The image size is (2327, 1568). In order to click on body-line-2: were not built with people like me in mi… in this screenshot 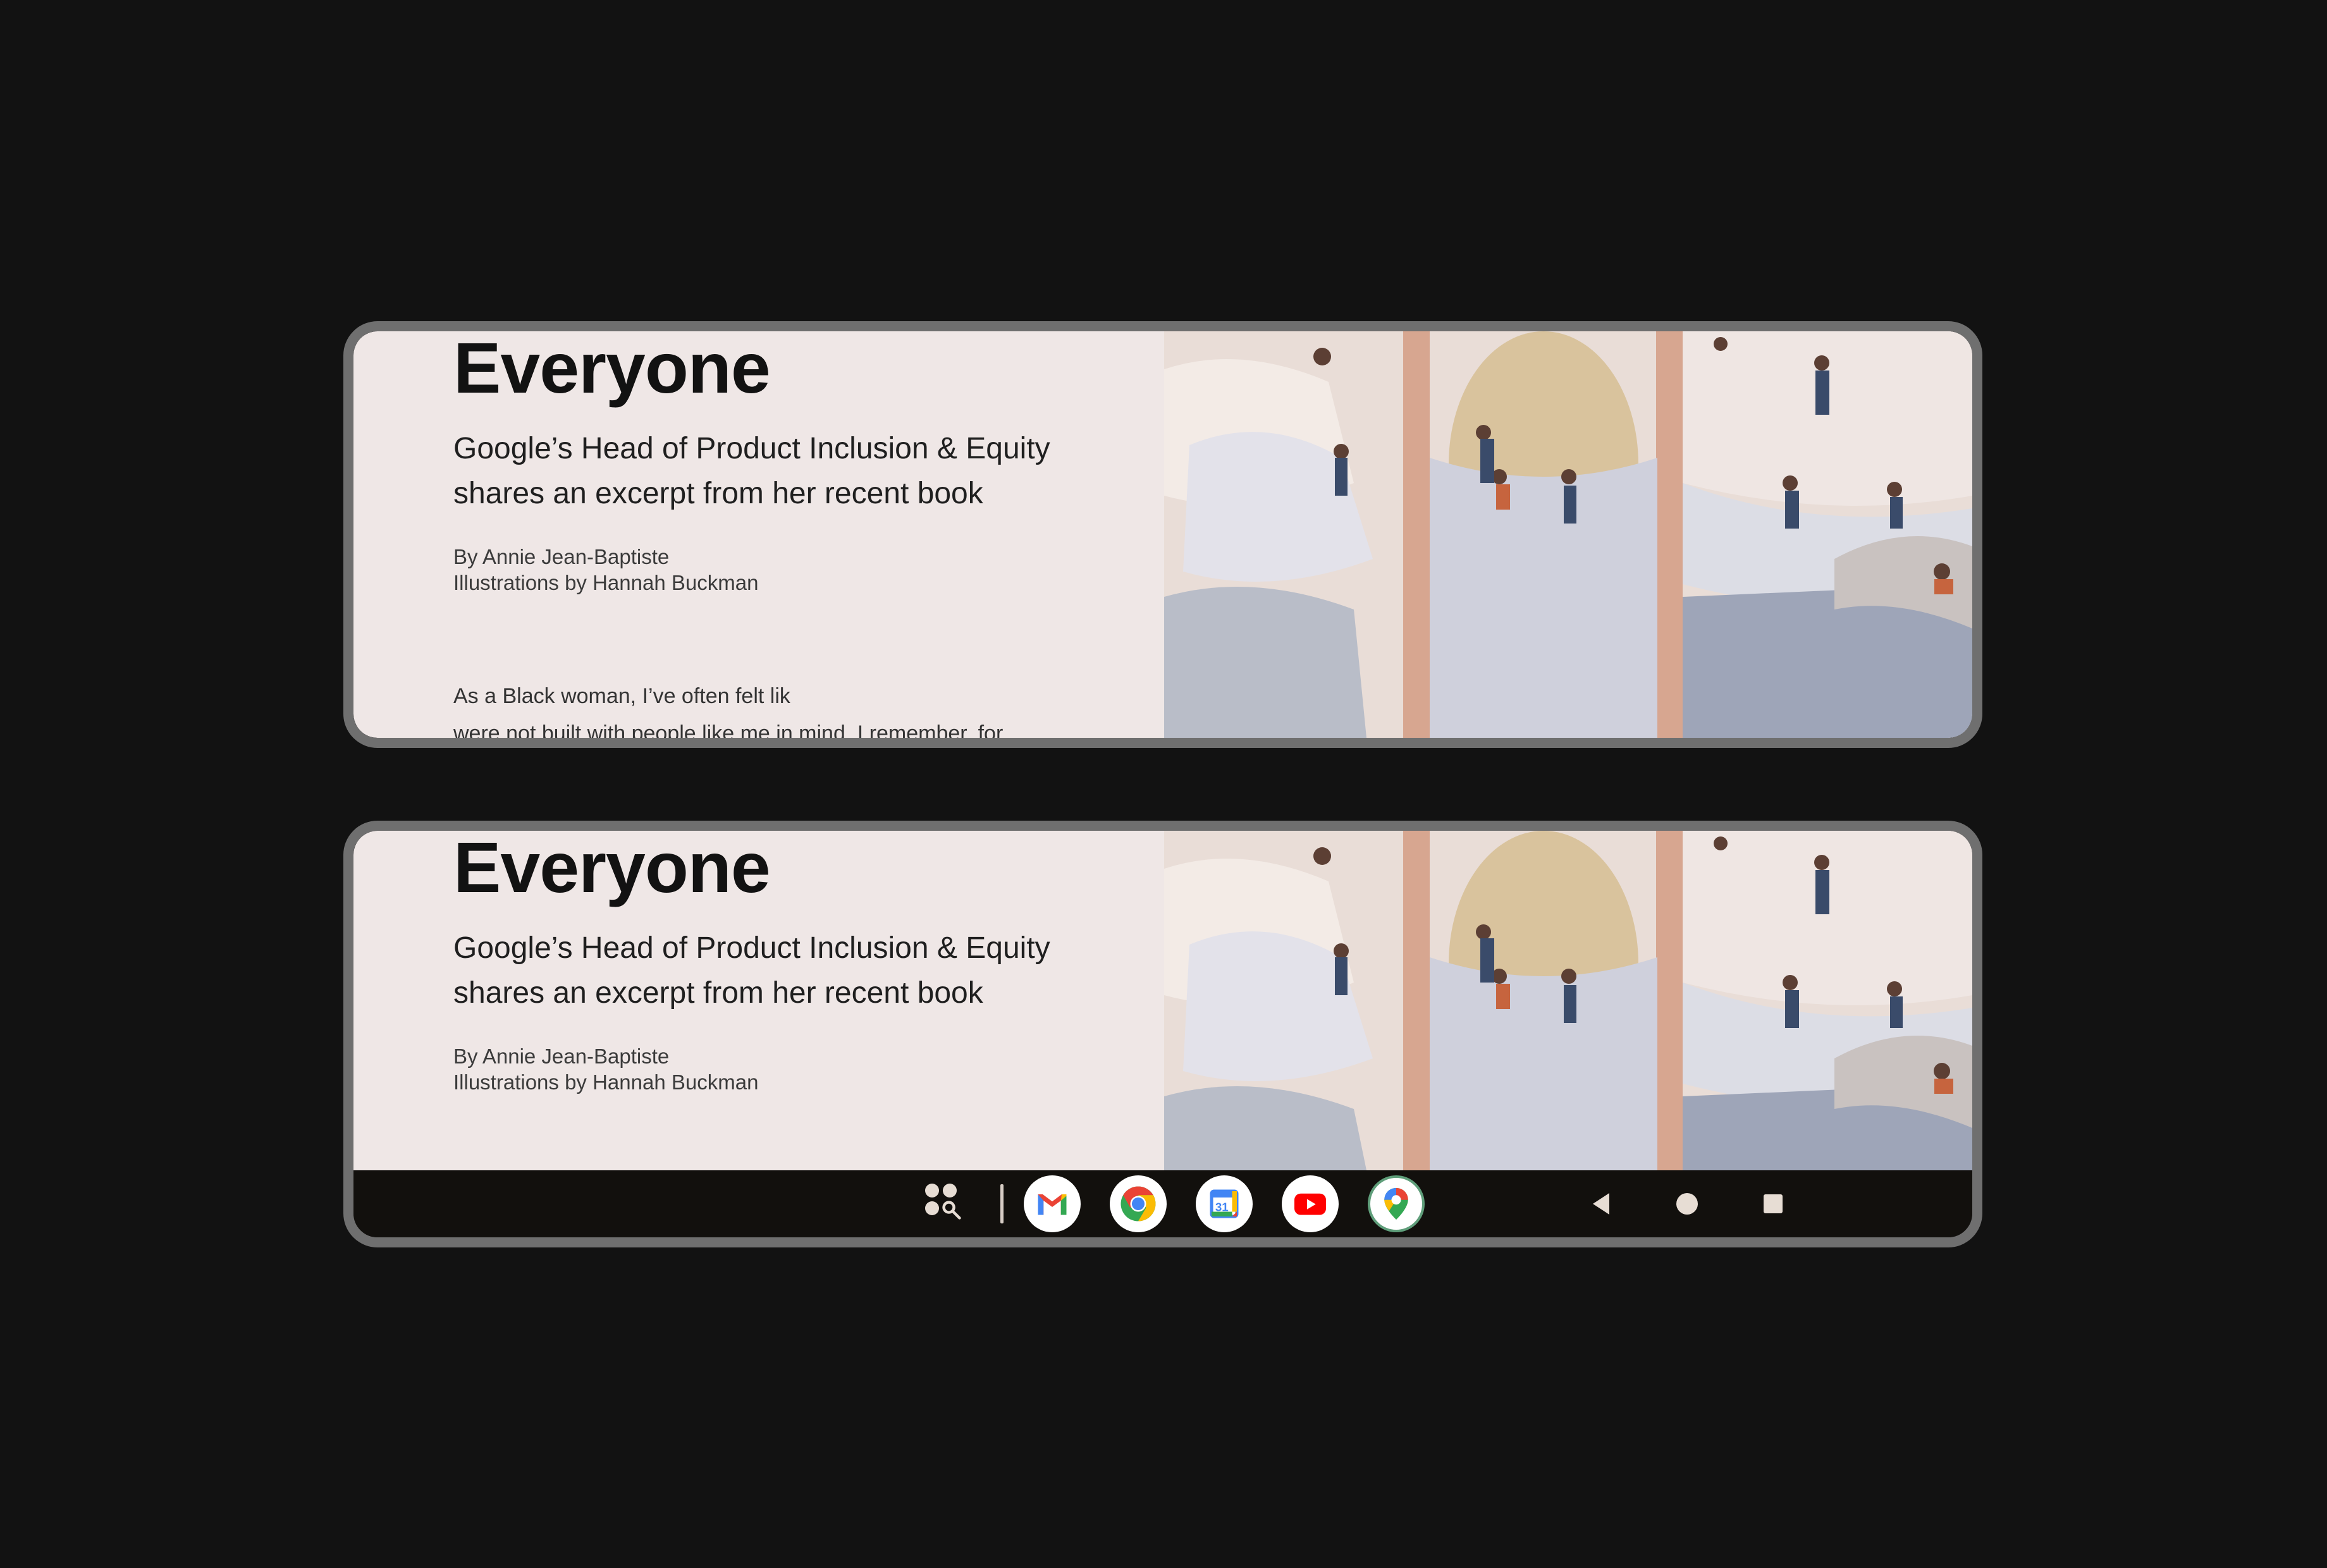, I will do `click(729, 729)`.